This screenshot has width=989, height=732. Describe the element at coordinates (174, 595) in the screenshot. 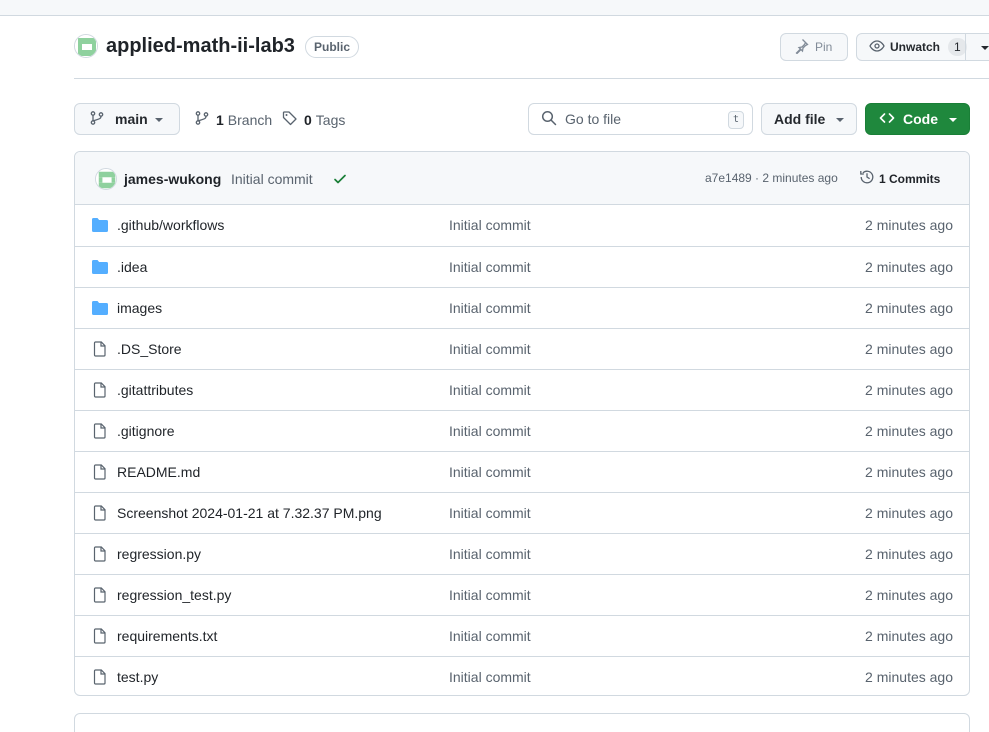

I see `file-name-link: regression_test.py` at that location.